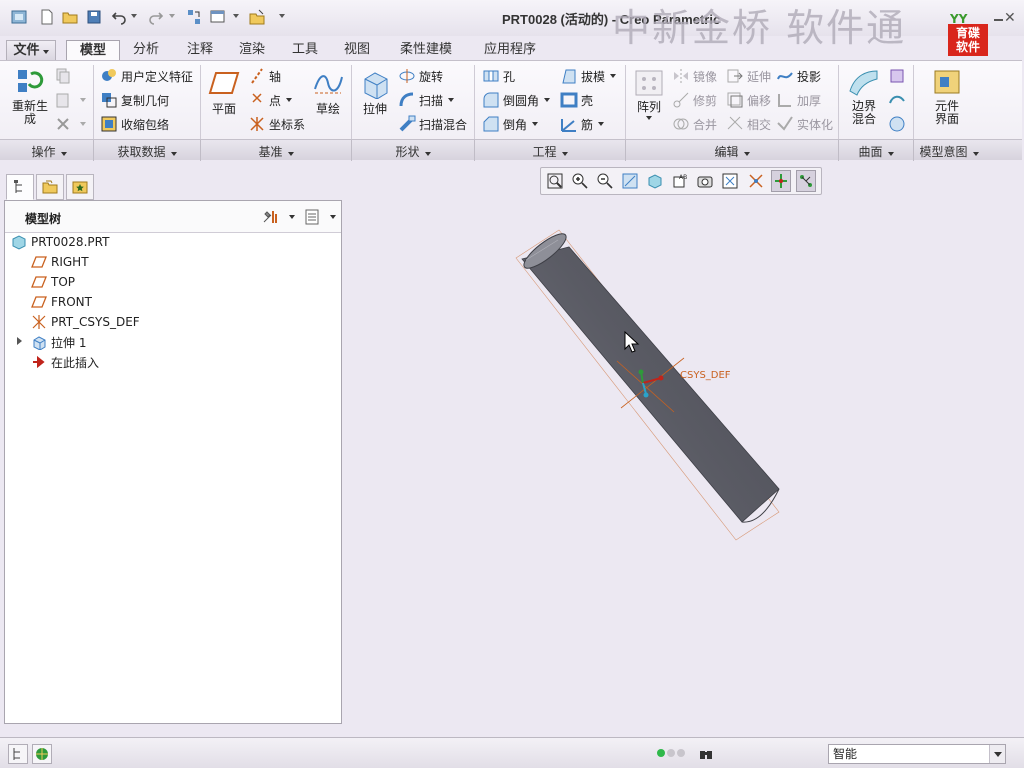  Describe the element at coordinates (53, 282) in the screenshot. I see `tree-item-top: TOP` at that location.